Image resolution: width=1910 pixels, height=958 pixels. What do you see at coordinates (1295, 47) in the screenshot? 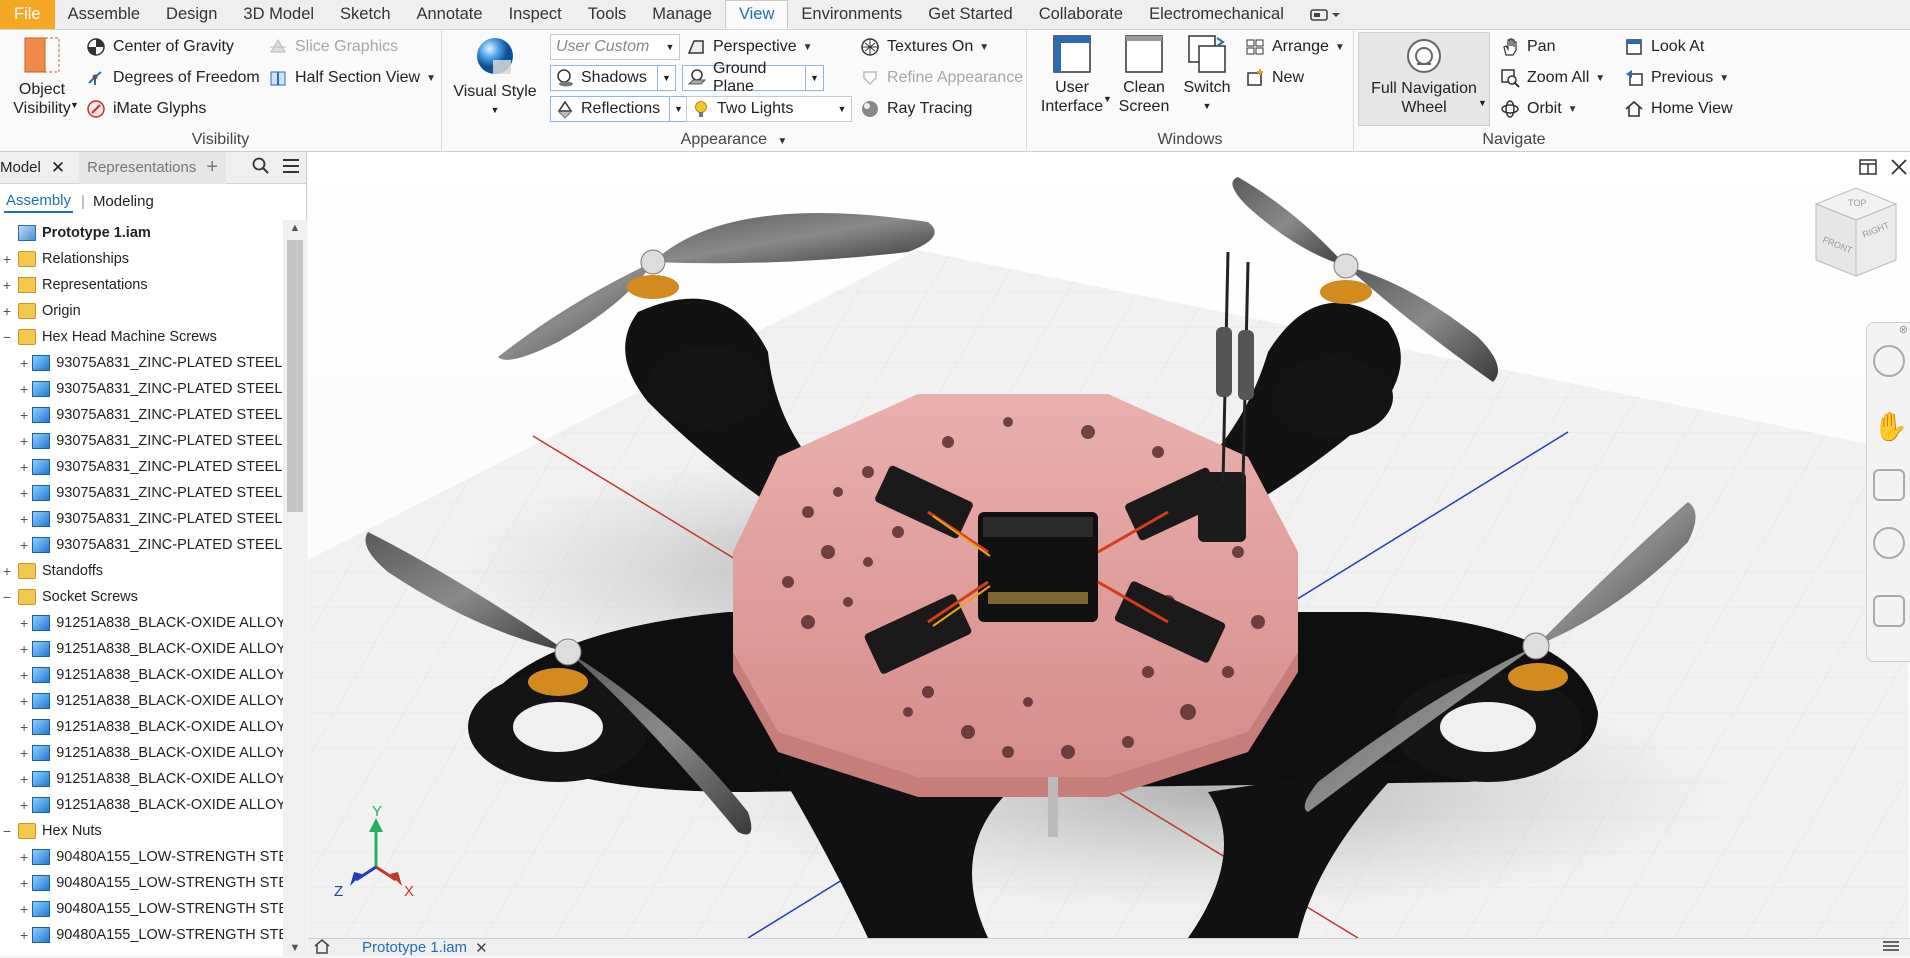
I see `arrange-button: Arrange ▼` at bounding box center [1295, 47].